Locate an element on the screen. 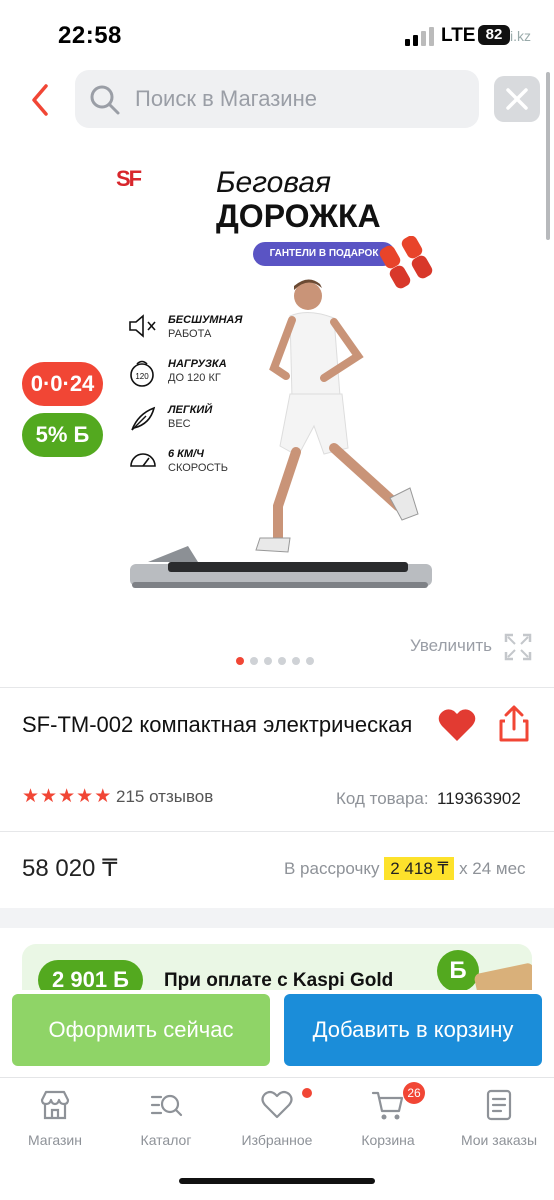  favorite-heart-icon is located at coordinates (457, 725).